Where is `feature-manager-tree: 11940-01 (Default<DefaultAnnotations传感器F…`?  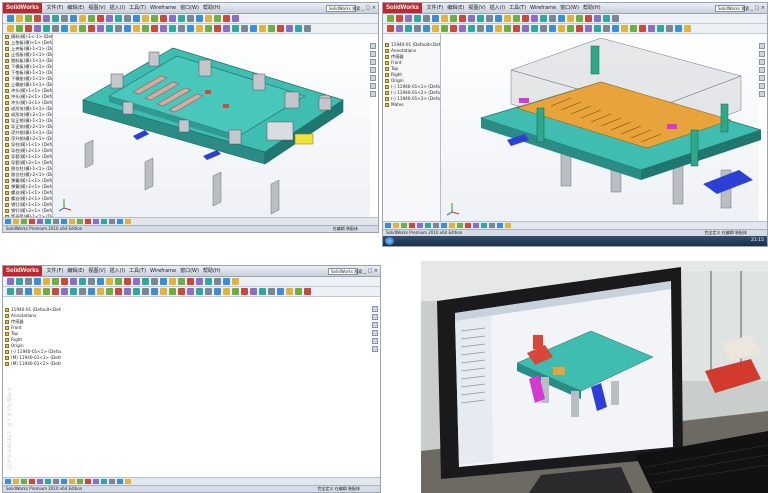
feature-manager-tree: 11940-01 (Default<DefaultAnnotations传感器F… is located at coordinates (412, 127).